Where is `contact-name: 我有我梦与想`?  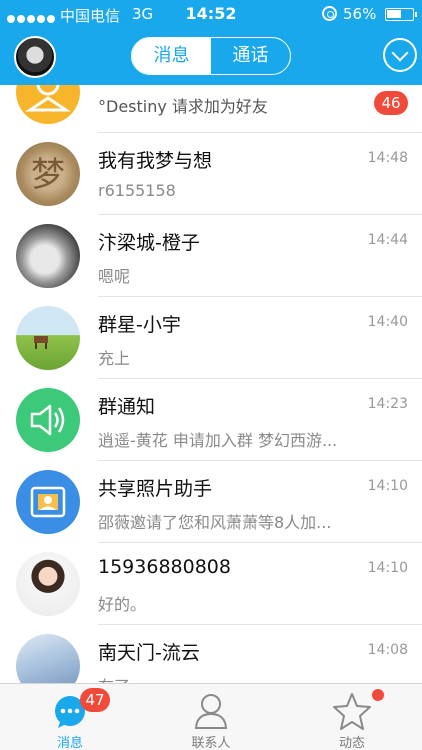 contact-name: 我有我梦与想 is located at coordinates (155, 161).